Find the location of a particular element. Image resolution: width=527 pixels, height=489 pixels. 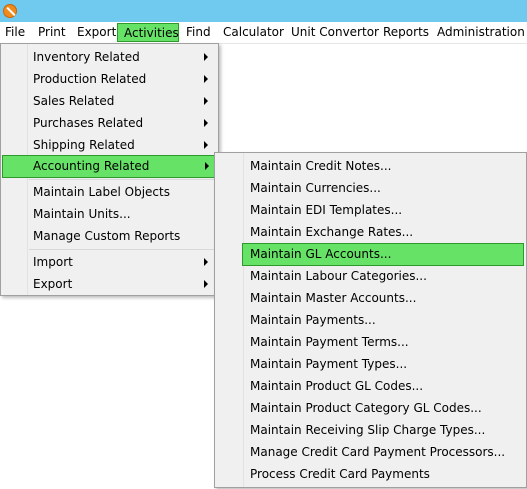

menu-item-label: Accounting Related is located at coordinates (91, 166).